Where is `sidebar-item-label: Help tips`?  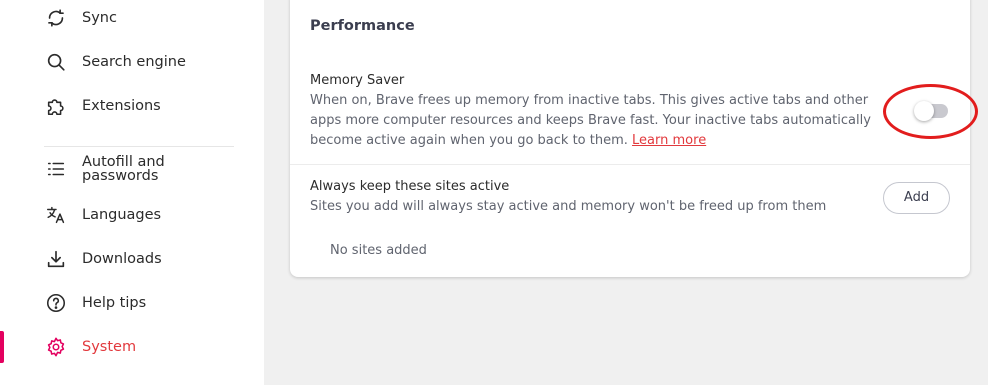 sidebar-item-label: Help tips is located at coordinates (114, 303).